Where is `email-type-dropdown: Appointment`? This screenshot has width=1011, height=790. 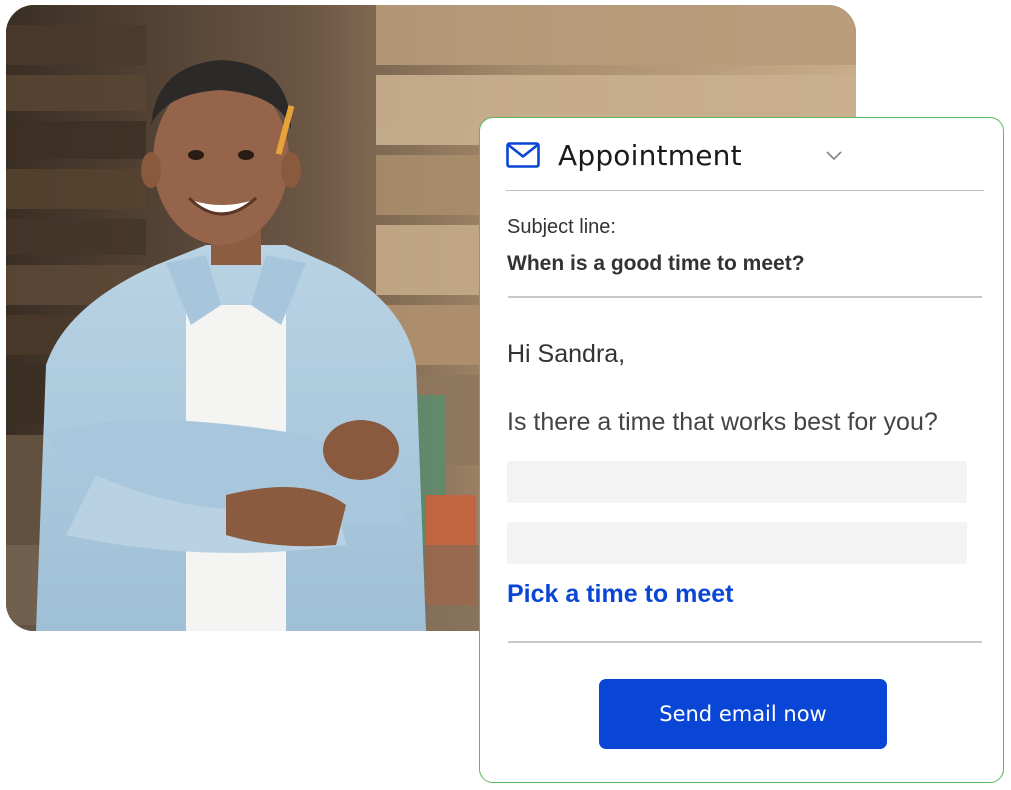 email-type-dropdown: Appointment is located at coordinates (745, 164).